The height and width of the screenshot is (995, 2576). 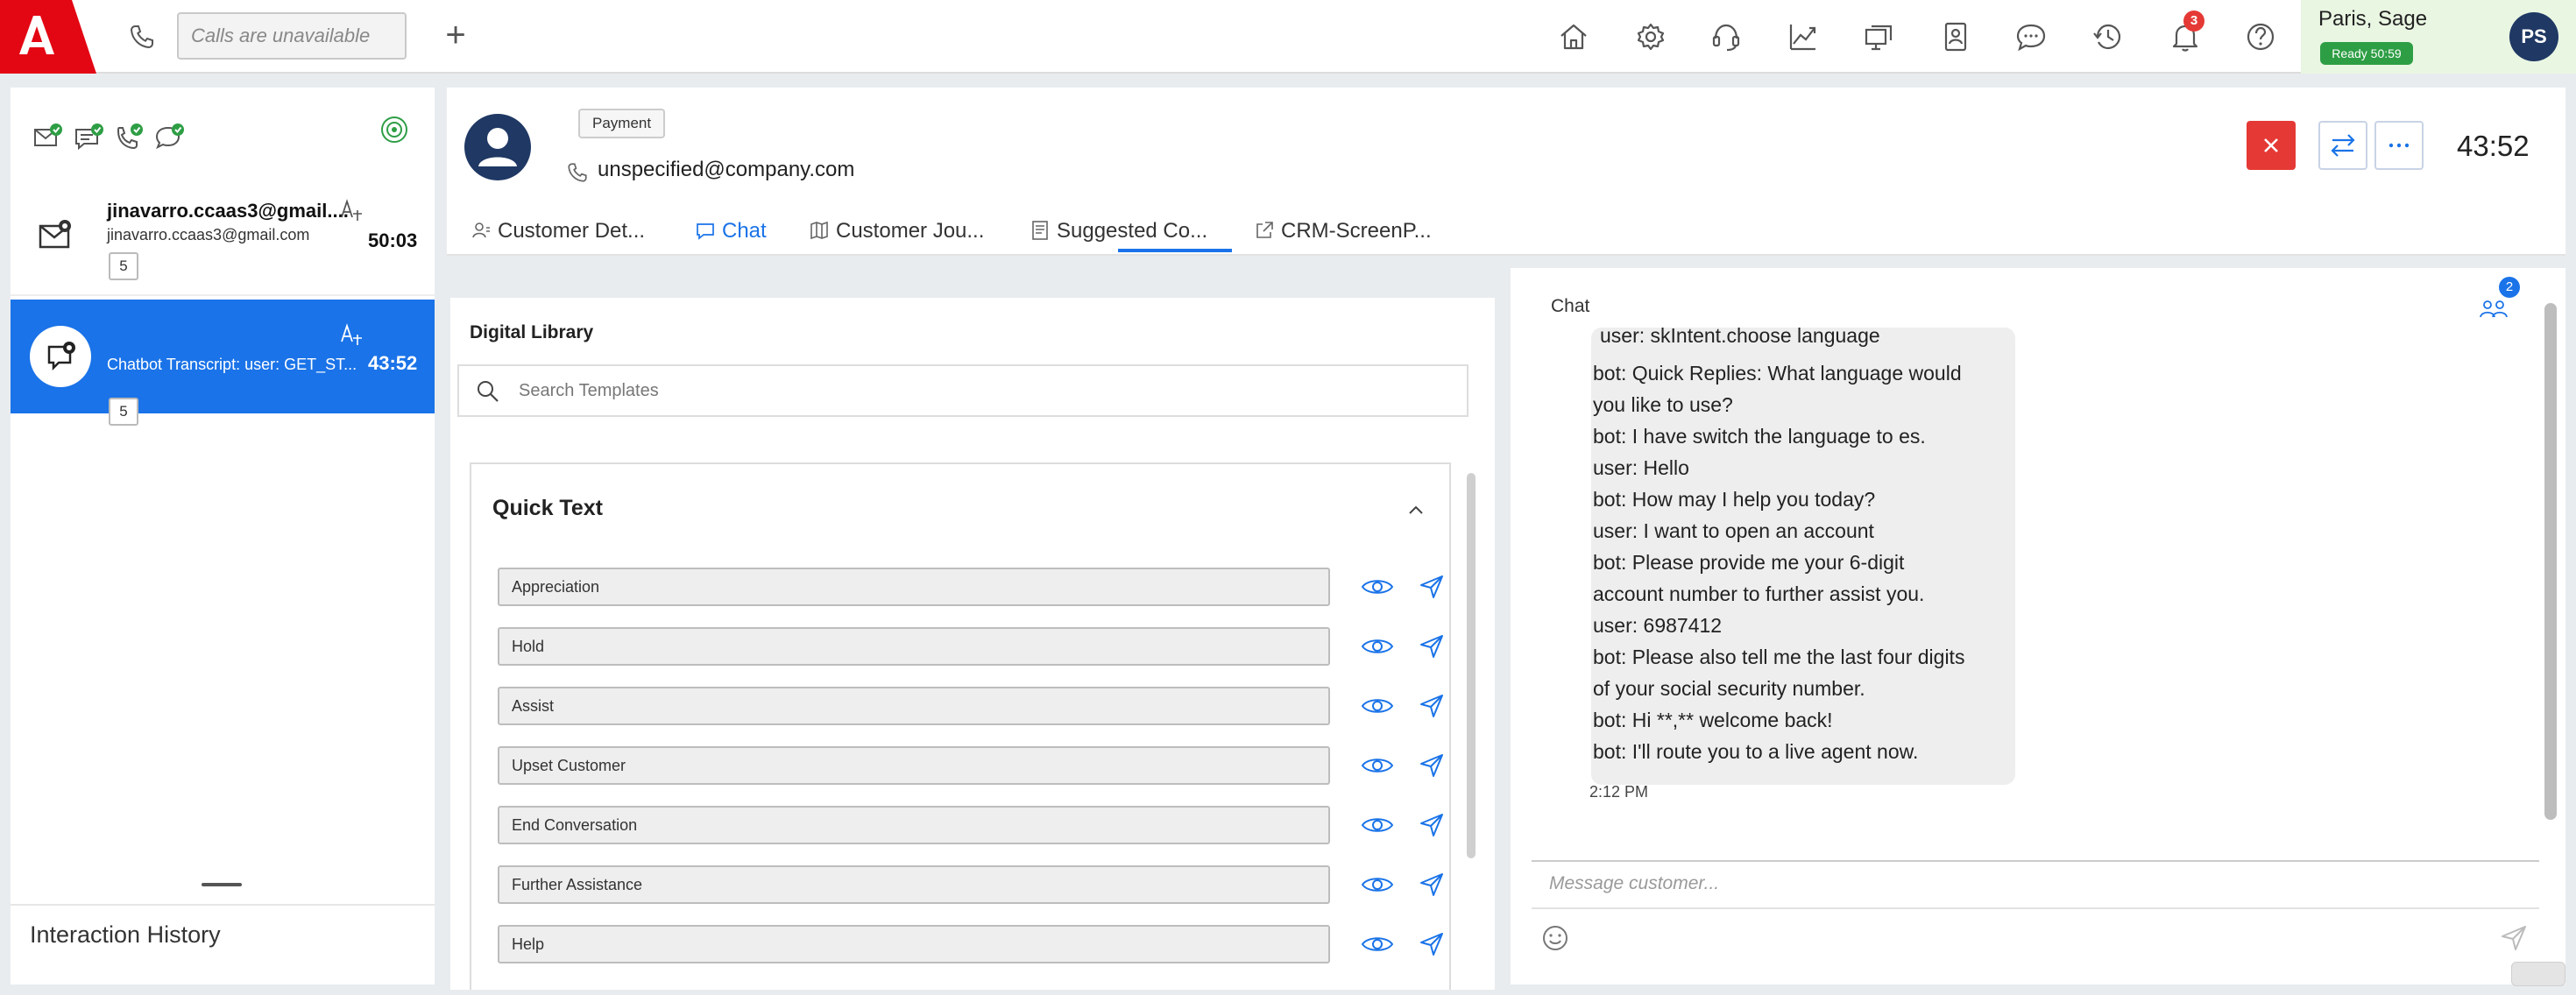 I want to click on app-logo, so click(x=48, y=37).